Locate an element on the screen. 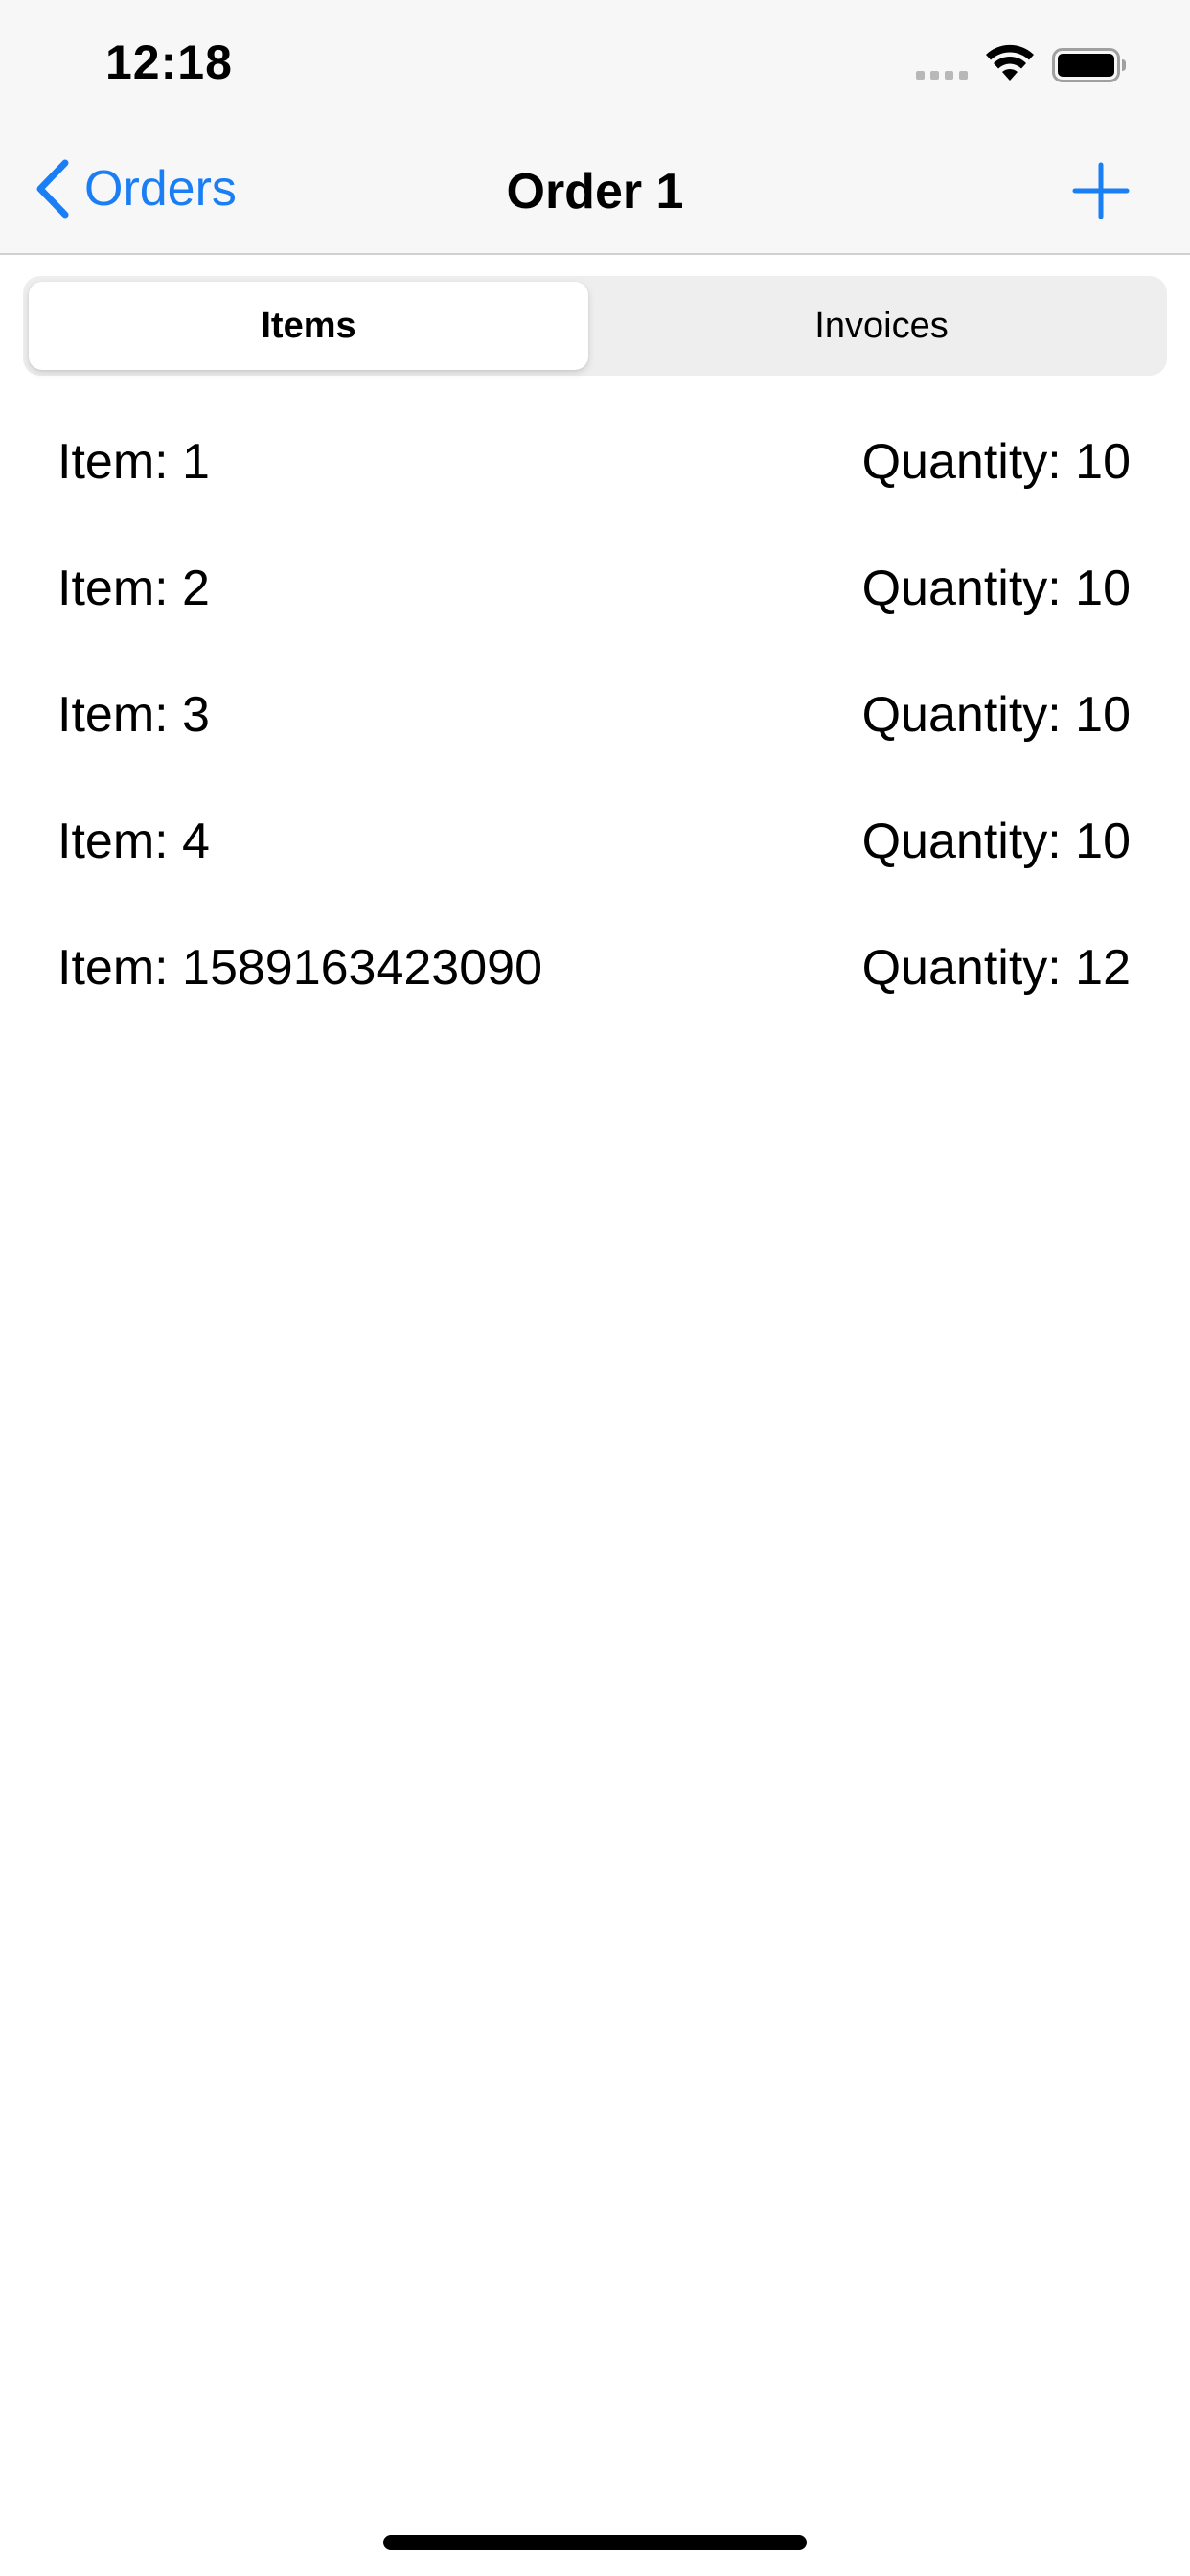 Image resolution: width=1190 pixels, height=2576 pixels. cellular-signal-icon is located at coordinates (942, 75).